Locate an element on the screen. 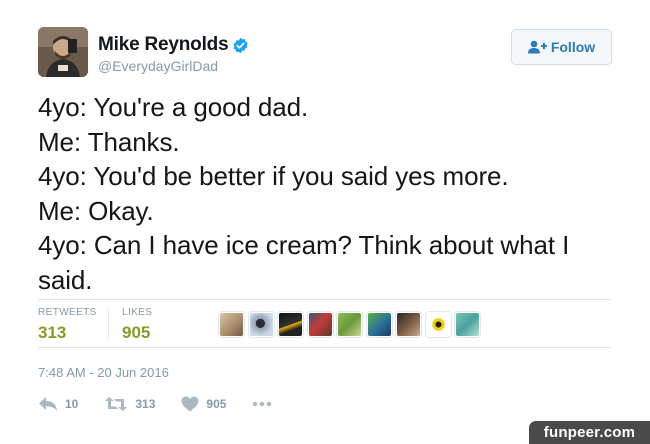 This screenshot has width=650, height=444. follow-label: Follow is located at coordinates (573, 47).